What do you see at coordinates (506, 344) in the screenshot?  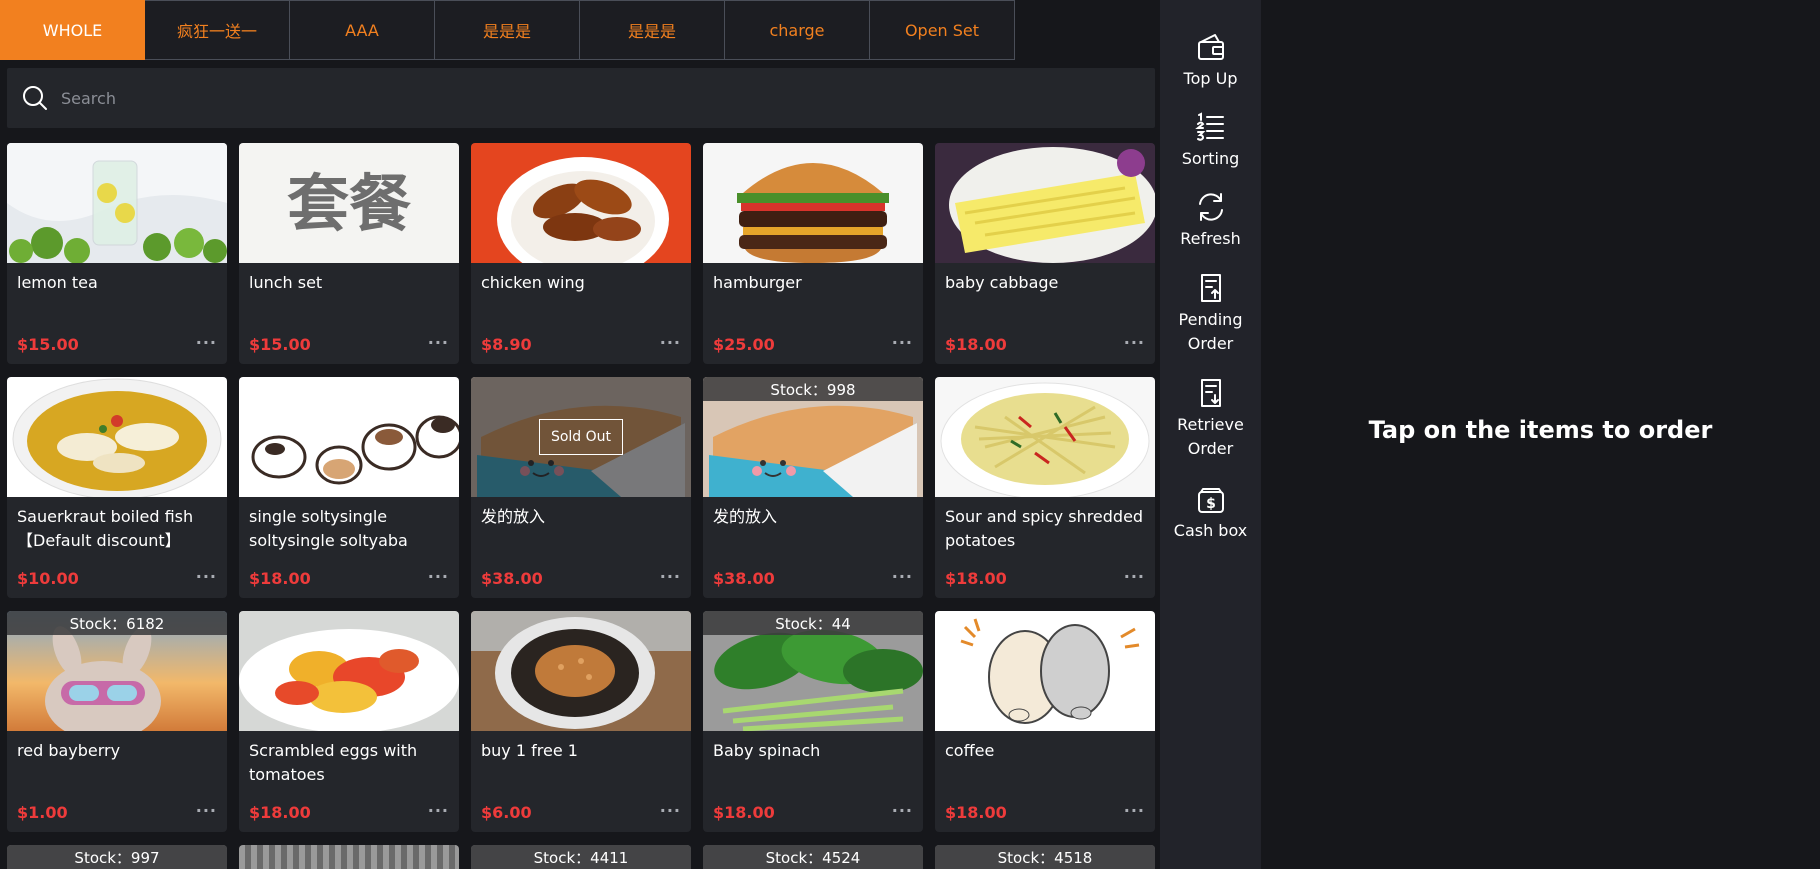 I see `product-price: $8.90` at bounding box center [506, 344].